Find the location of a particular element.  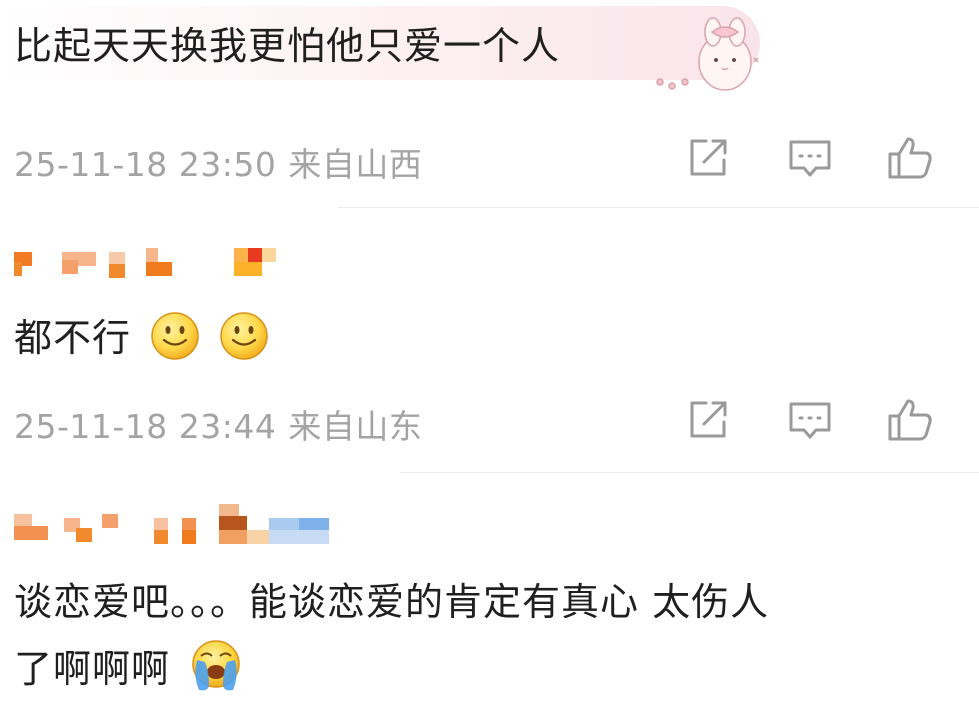

crying-emoji-icon is located at coordinates (216, 665).